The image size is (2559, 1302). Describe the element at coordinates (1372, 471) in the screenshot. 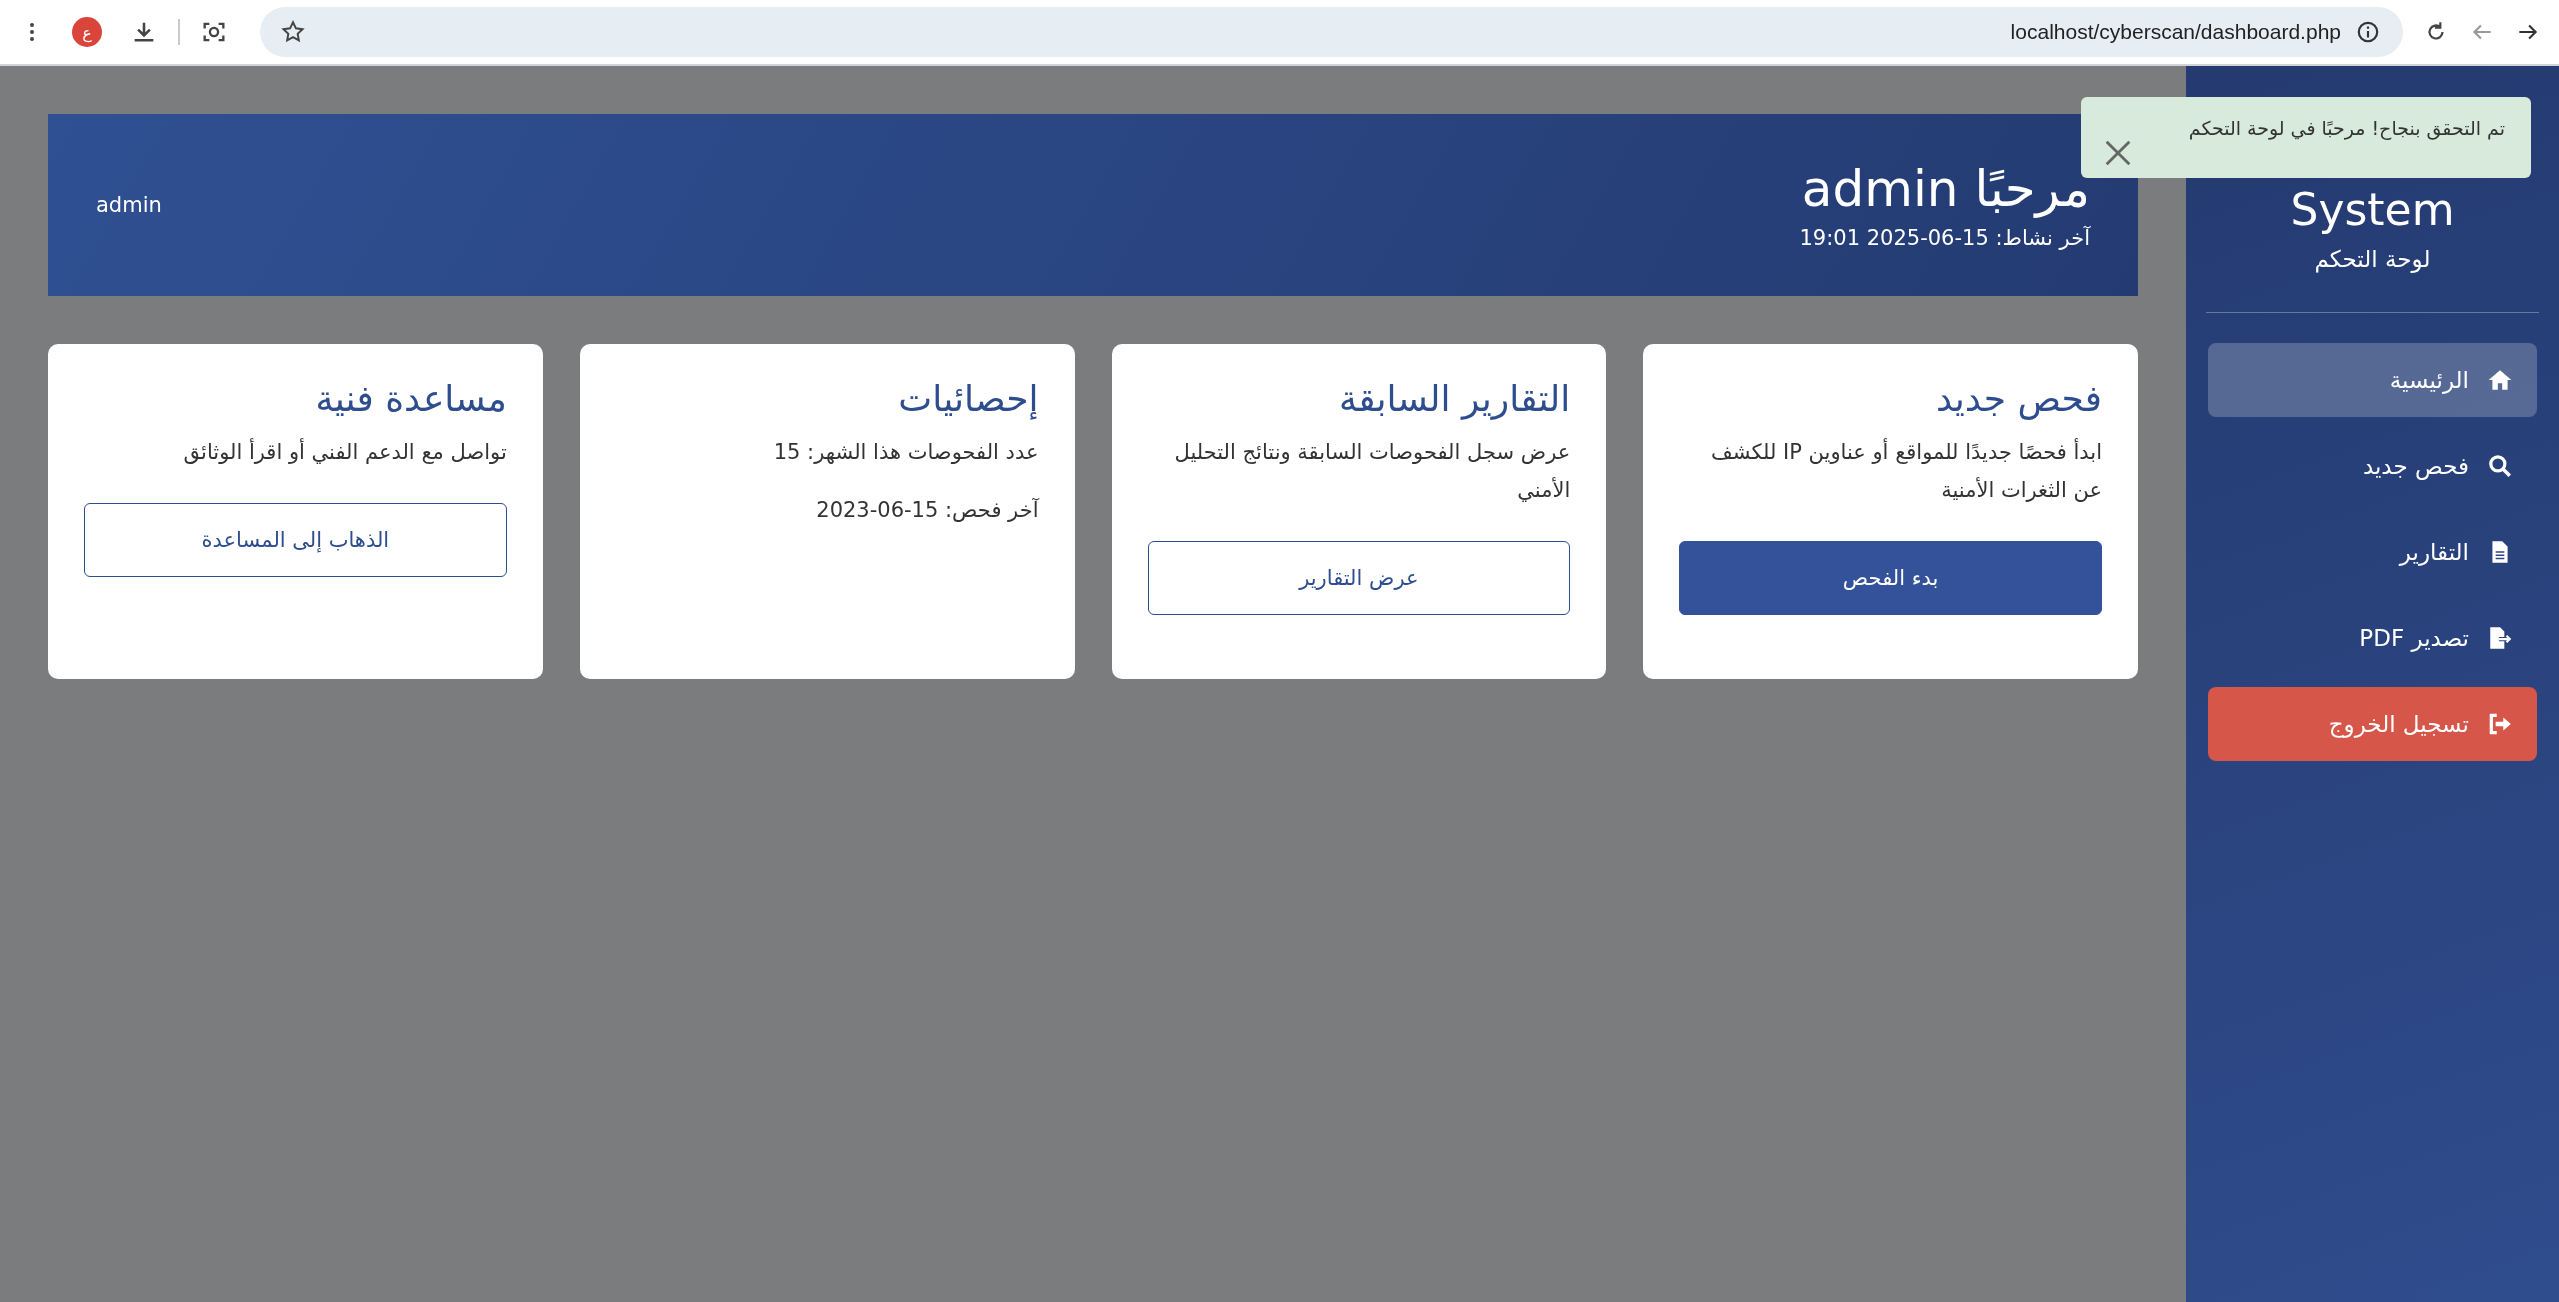

I see `card-description: عرض سجل الفحوصات السابقة ونتائج التحليل الأمني` at that location.